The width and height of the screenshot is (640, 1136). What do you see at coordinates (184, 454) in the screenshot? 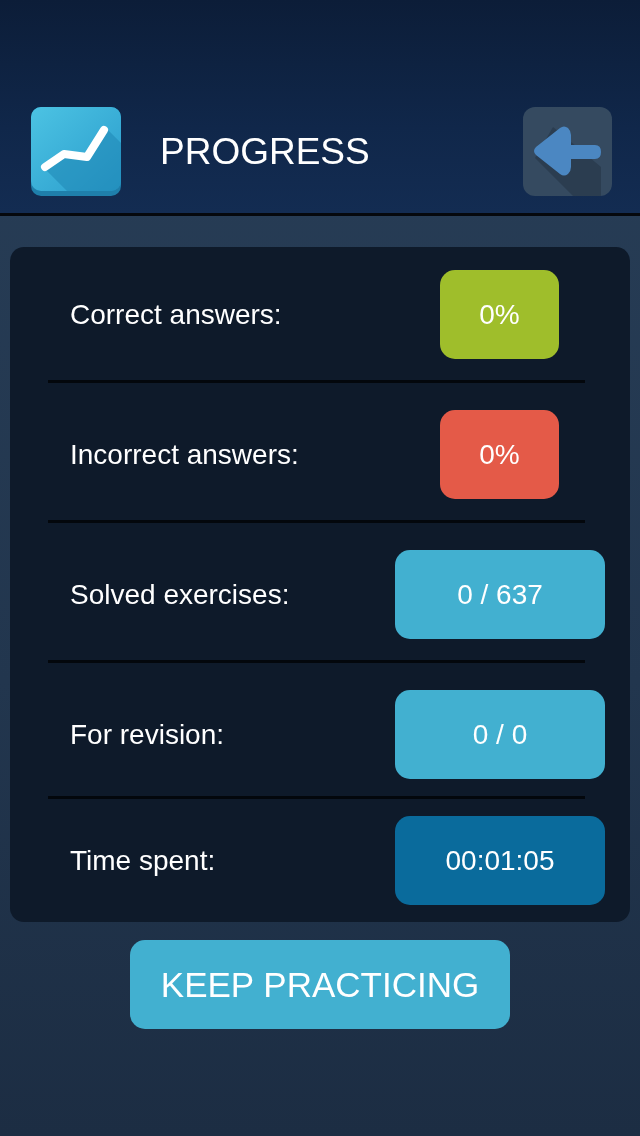
I see `stat-label: Incorrect answers:` at bounding box center [184, 454].